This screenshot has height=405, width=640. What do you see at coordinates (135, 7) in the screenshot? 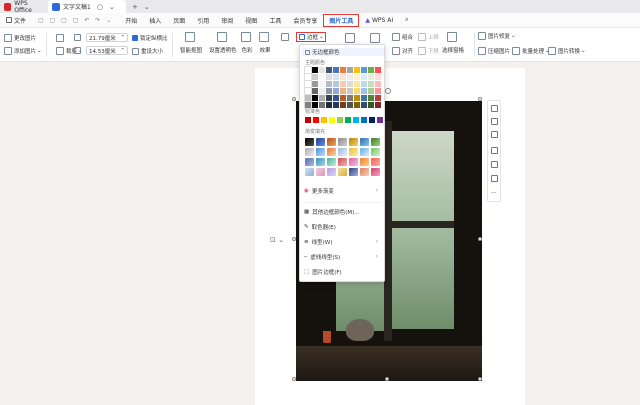
I see `new-tab-icon: +` at bounding box center [135, 7].